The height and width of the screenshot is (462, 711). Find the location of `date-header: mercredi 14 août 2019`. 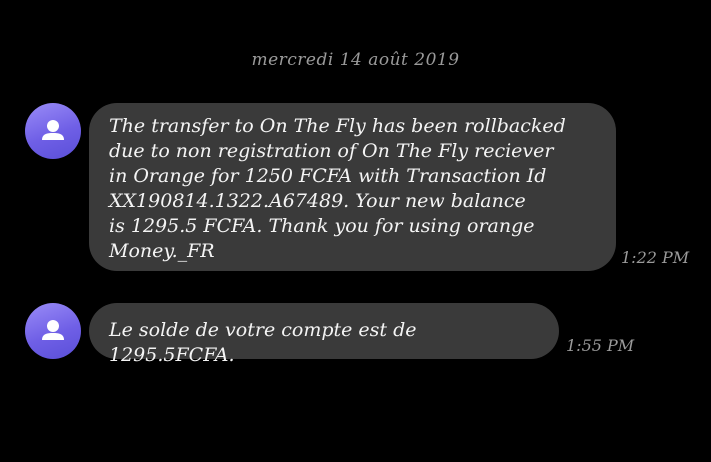

date-header: mercredi 14 août 2019 is located at coordinates (355, 60).